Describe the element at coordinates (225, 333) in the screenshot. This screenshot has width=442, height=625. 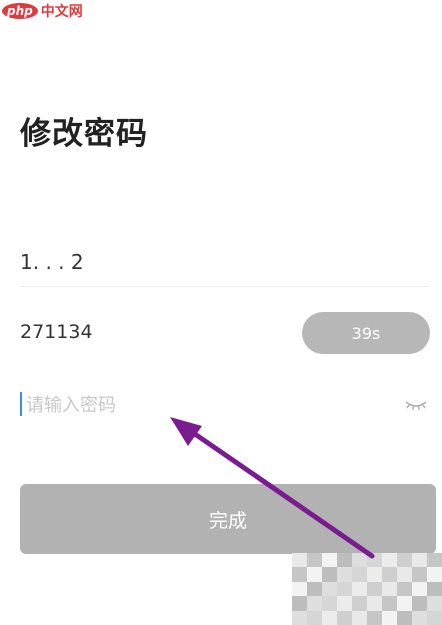
I see `verification-code-row: 271134 39s` at that location.